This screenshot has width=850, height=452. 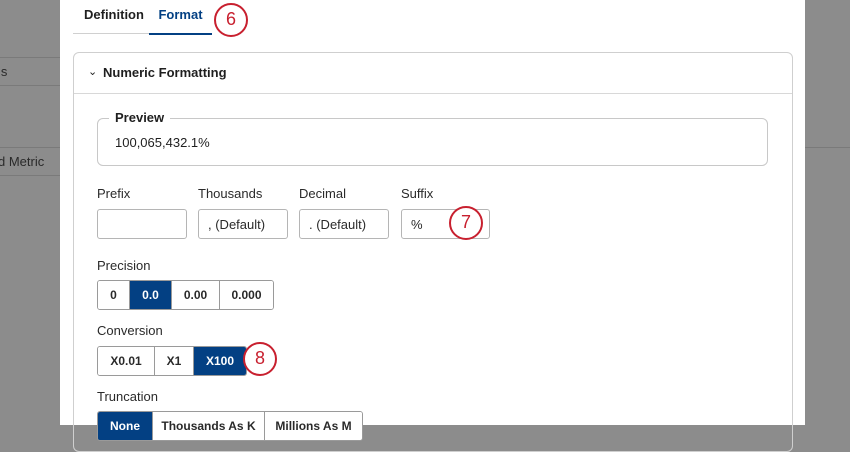 What do you see at coordinates (344, 224) in the screenshot?
I see `decimal-input: . (Default)` at bounding box center [344, 224].